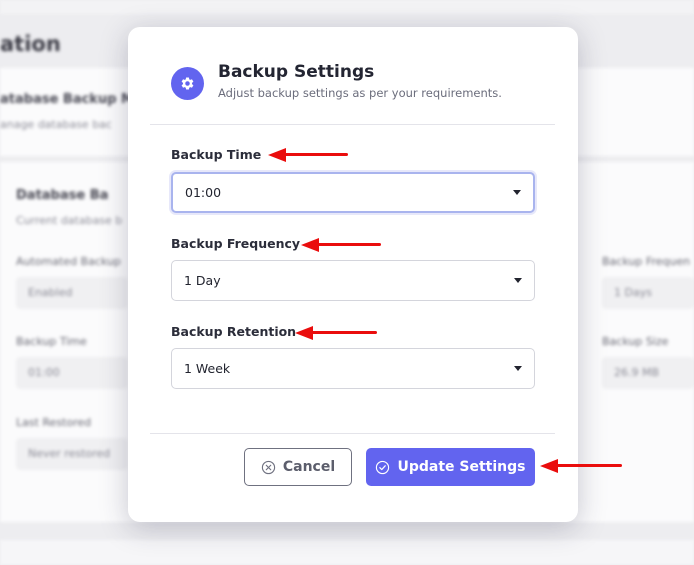 The image size is (694, 565). Describe the element at coordinates (207, 368) in the screenshot. I see `backup-retention-value: 1 Week` at that location.